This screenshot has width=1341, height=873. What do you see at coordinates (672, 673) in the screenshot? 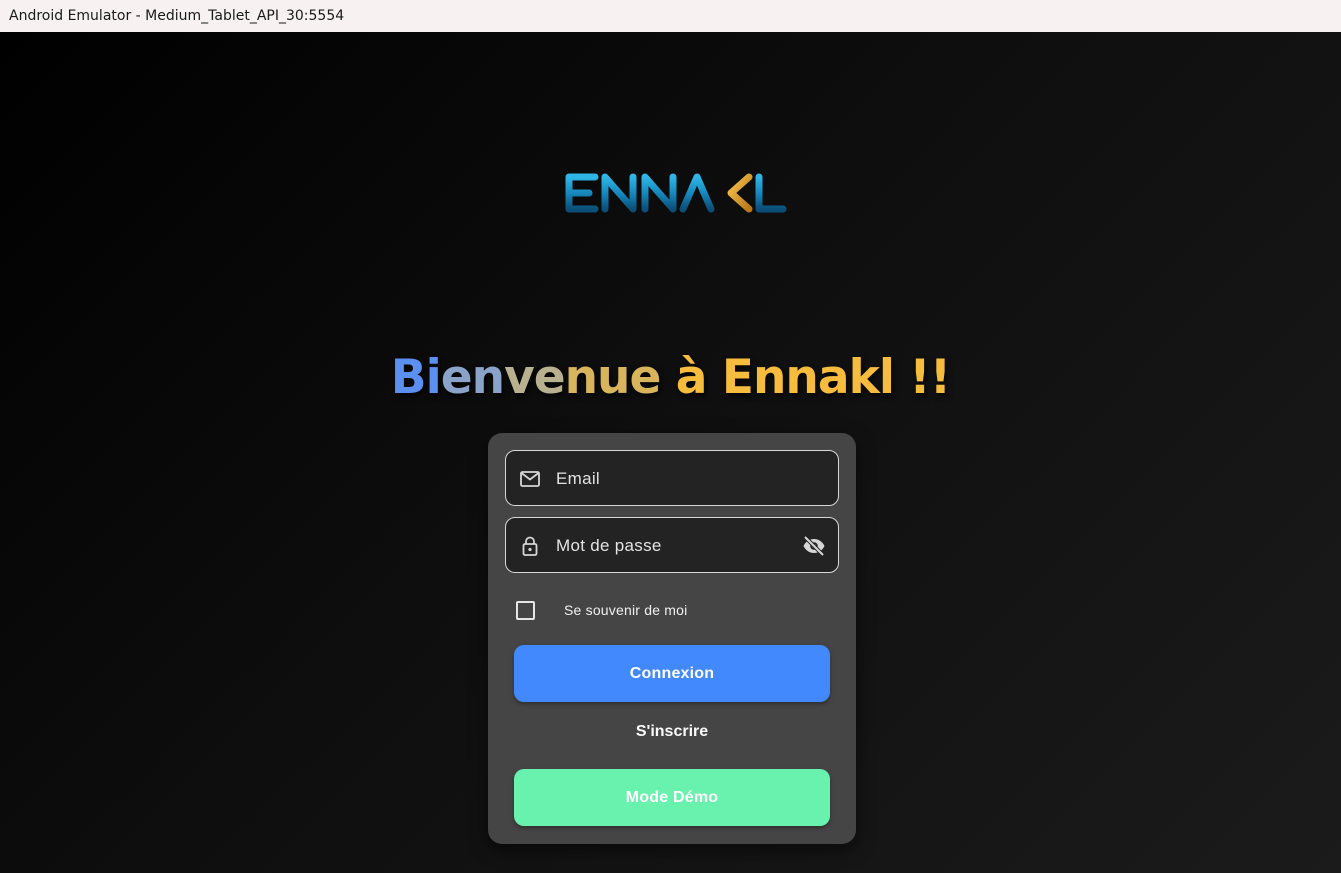
I see `login-button: Connexion` at bounding box center [672, 673].